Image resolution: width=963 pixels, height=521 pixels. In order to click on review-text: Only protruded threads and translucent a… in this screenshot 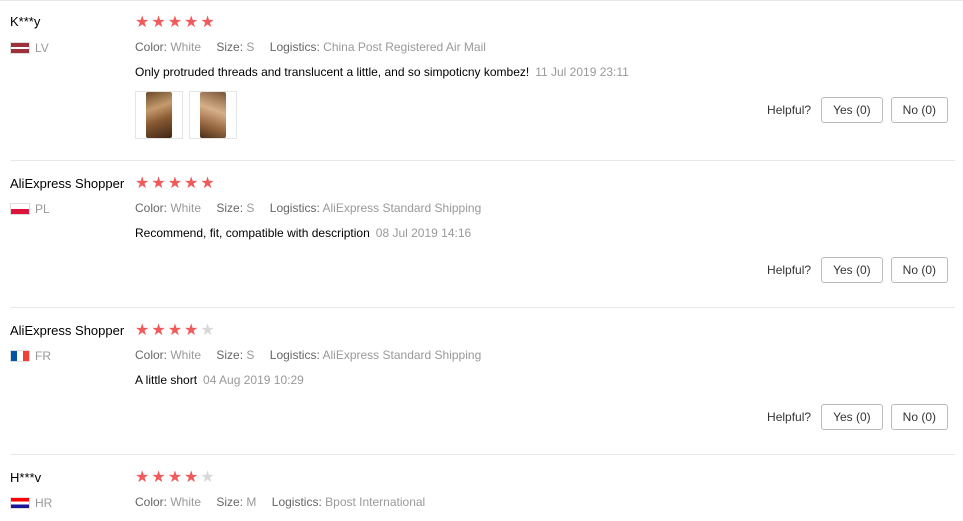, I will do `click(332, 72)`.